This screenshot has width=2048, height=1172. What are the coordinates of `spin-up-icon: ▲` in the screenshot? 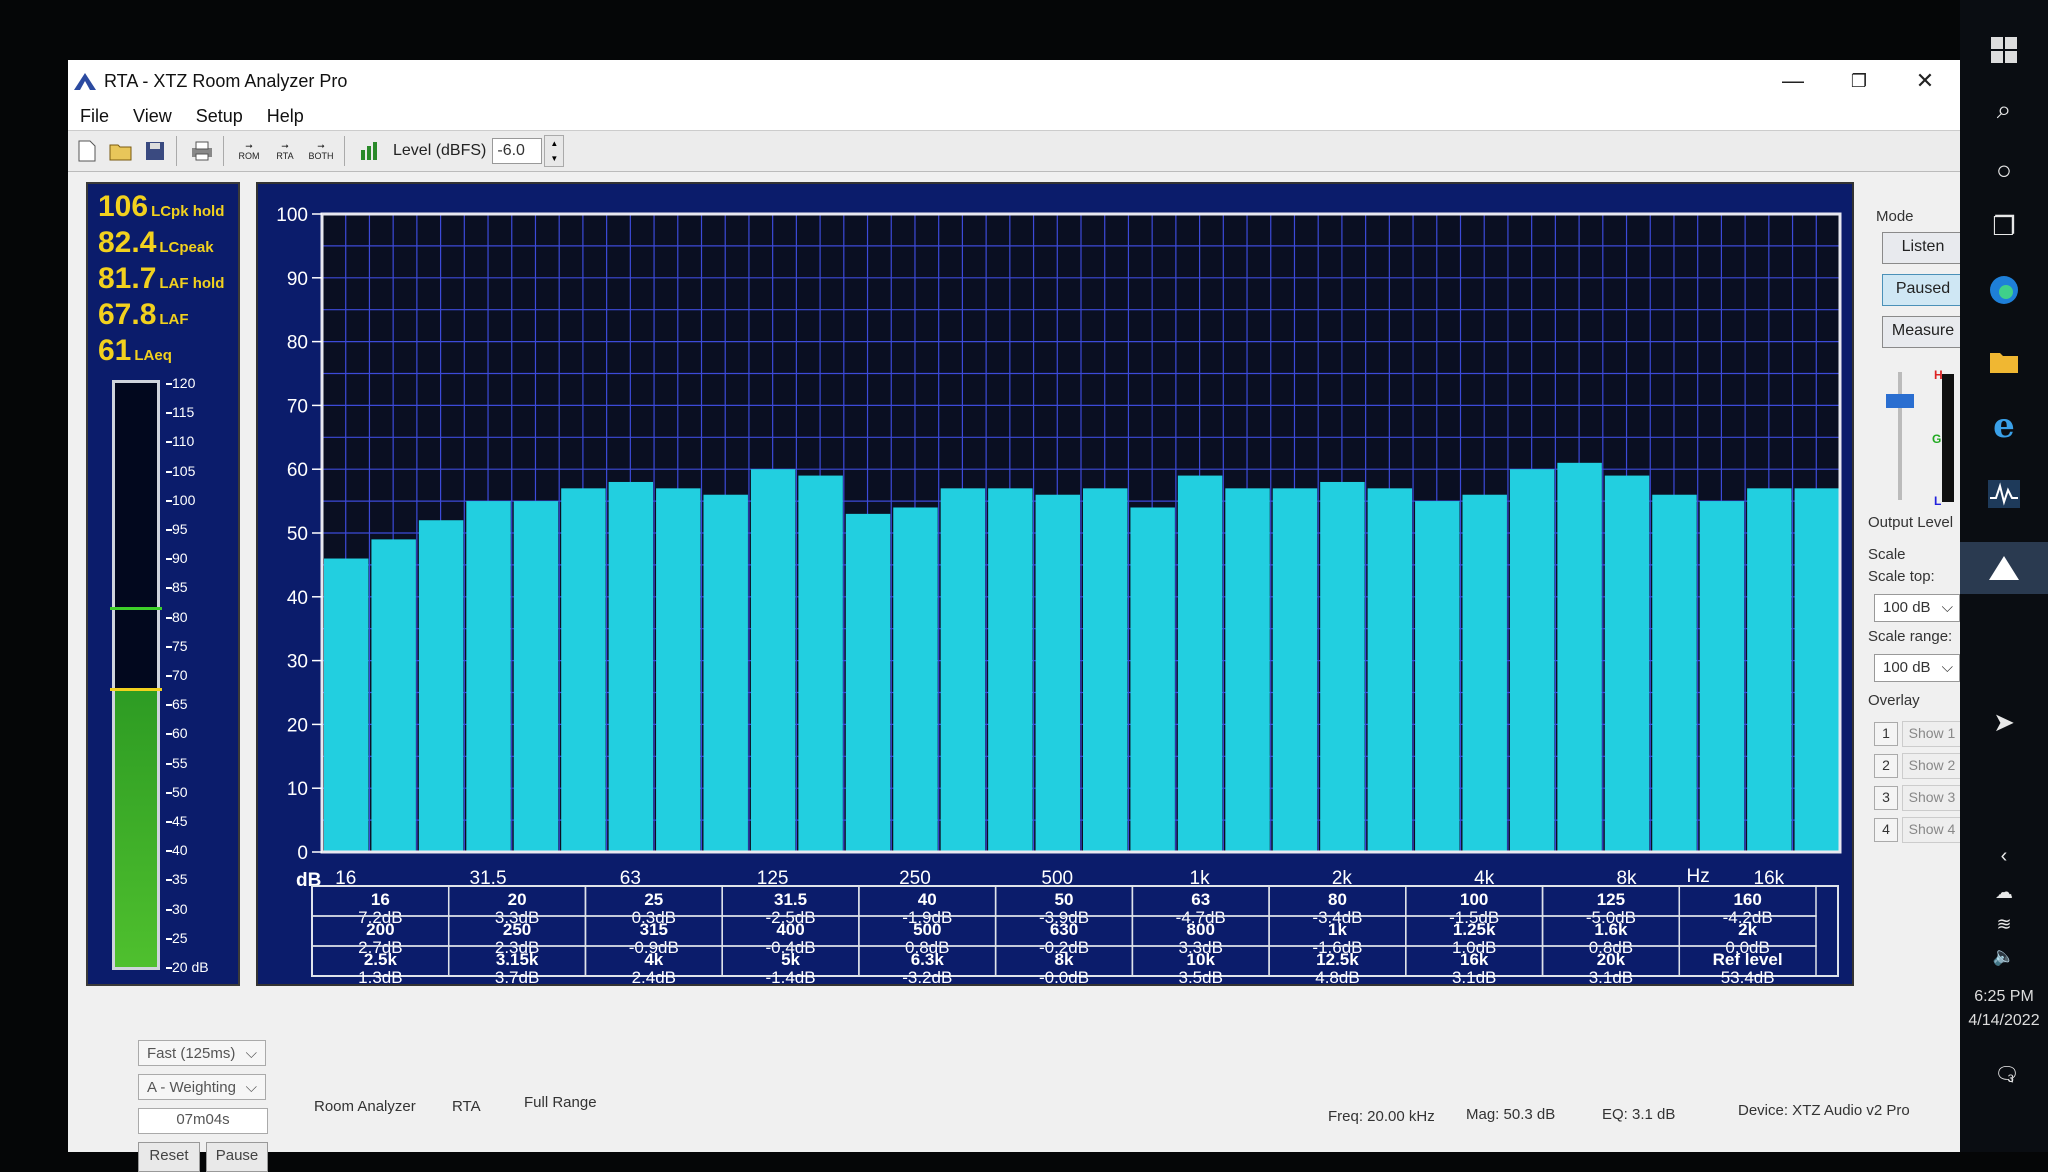 It's located at (554, 143).